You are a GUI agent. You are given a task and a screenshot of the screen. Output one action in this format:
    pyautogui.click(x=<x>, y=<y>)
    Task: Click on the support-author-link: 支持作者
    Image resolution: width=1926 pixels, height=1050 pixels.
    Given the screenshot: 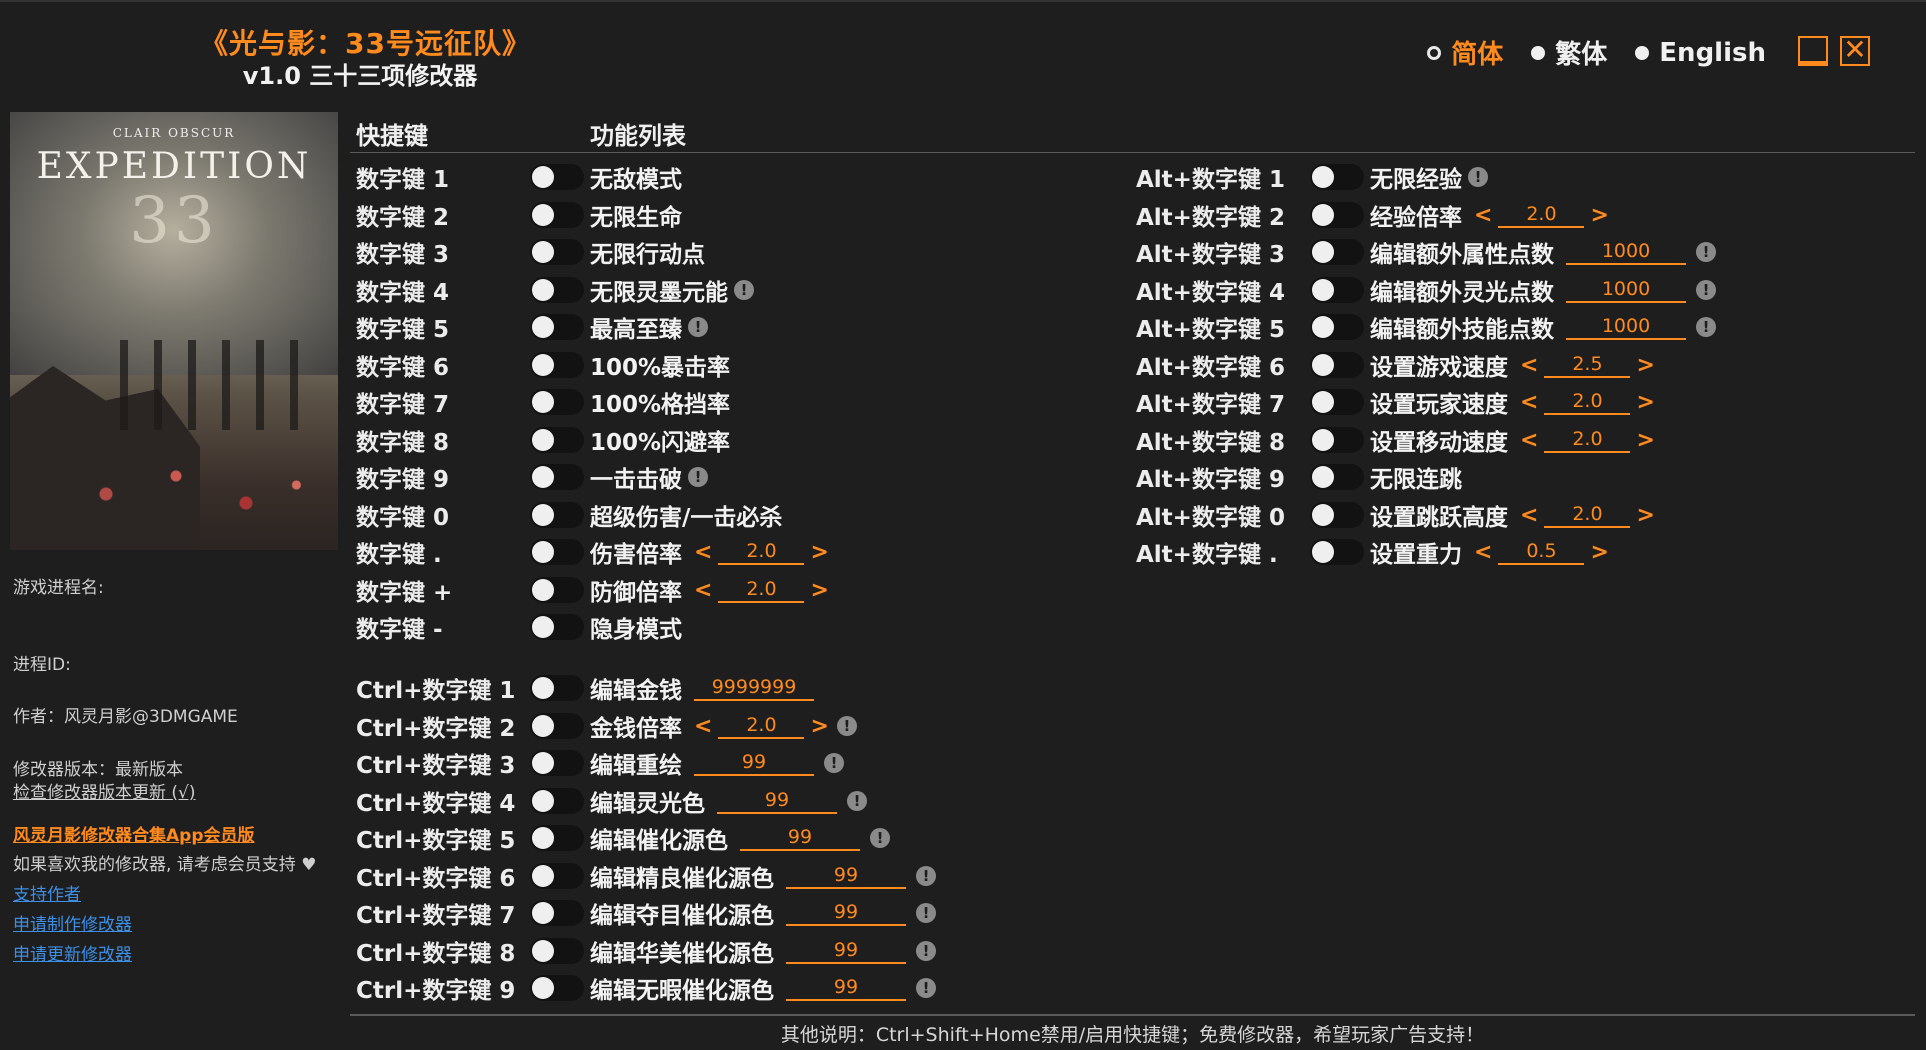 What is the action you would take?
    pyautogui.click(x=47, y=892)
    